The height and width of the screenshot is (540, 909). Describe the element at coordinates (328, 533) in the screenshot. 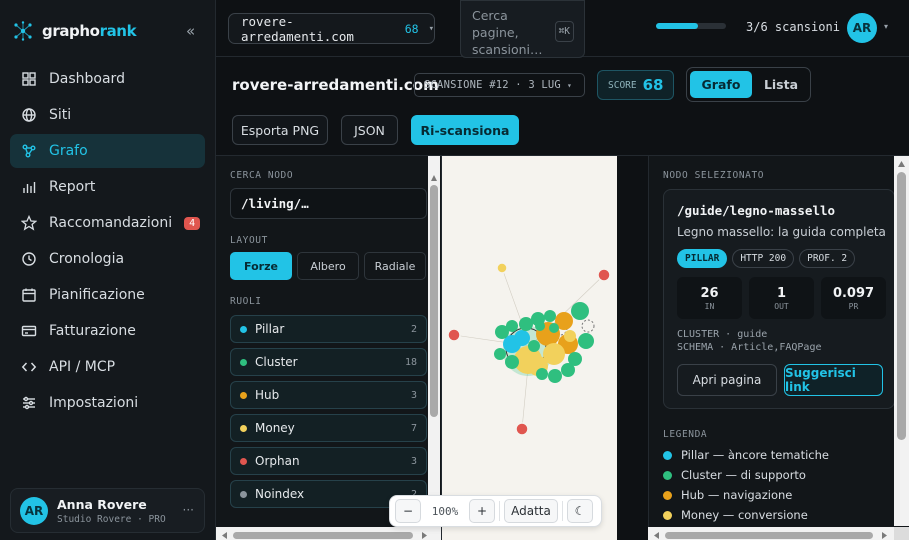

I see `filter-panel-hscrollbar` at that location.